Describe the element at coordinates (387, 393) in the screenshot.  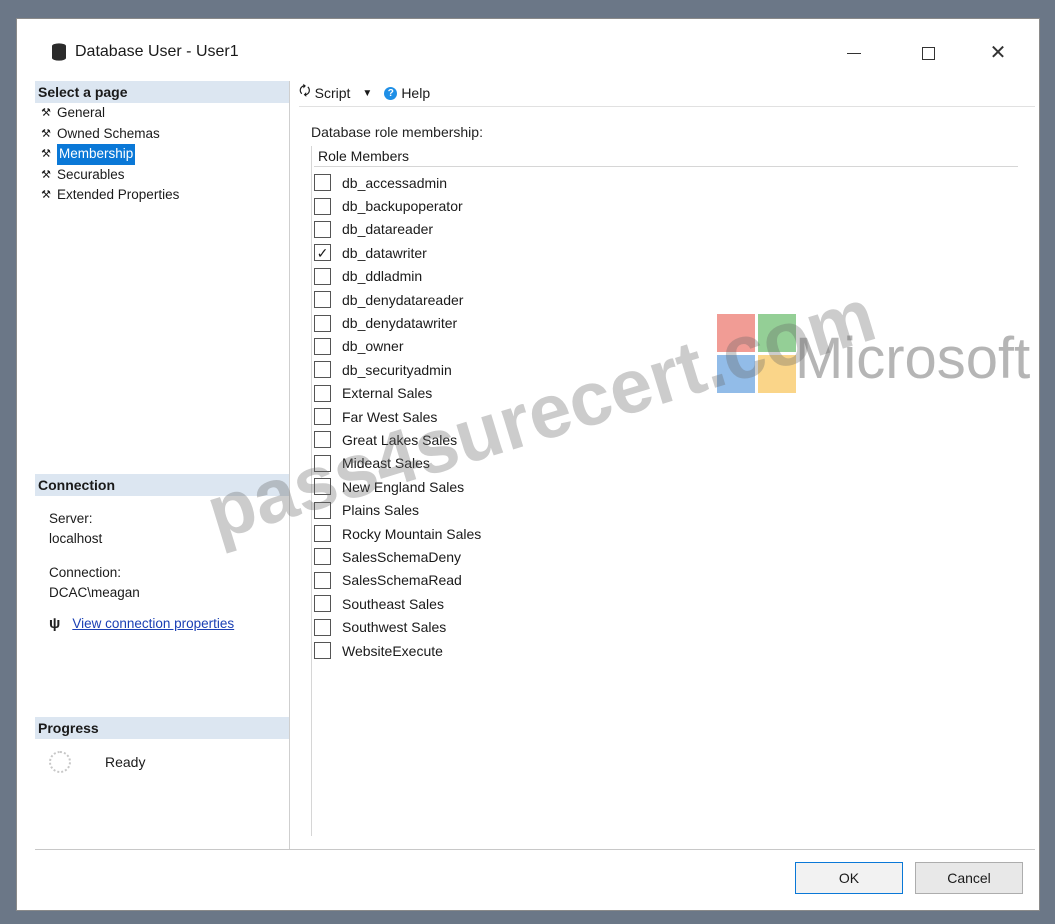
I see `role-name: External Sales` at that location.